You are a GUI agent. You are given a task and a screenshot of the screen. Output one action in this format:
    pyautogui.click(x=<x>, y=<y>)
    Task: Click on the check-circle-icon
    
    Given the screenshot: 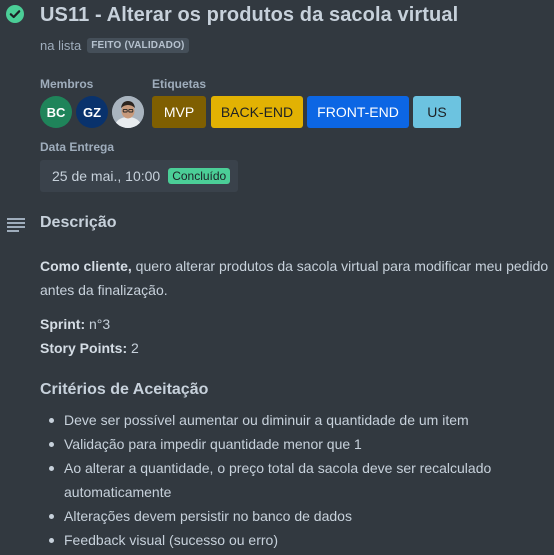 What is the action you would take?
    pyautogui.click(x=15, y=14)
    